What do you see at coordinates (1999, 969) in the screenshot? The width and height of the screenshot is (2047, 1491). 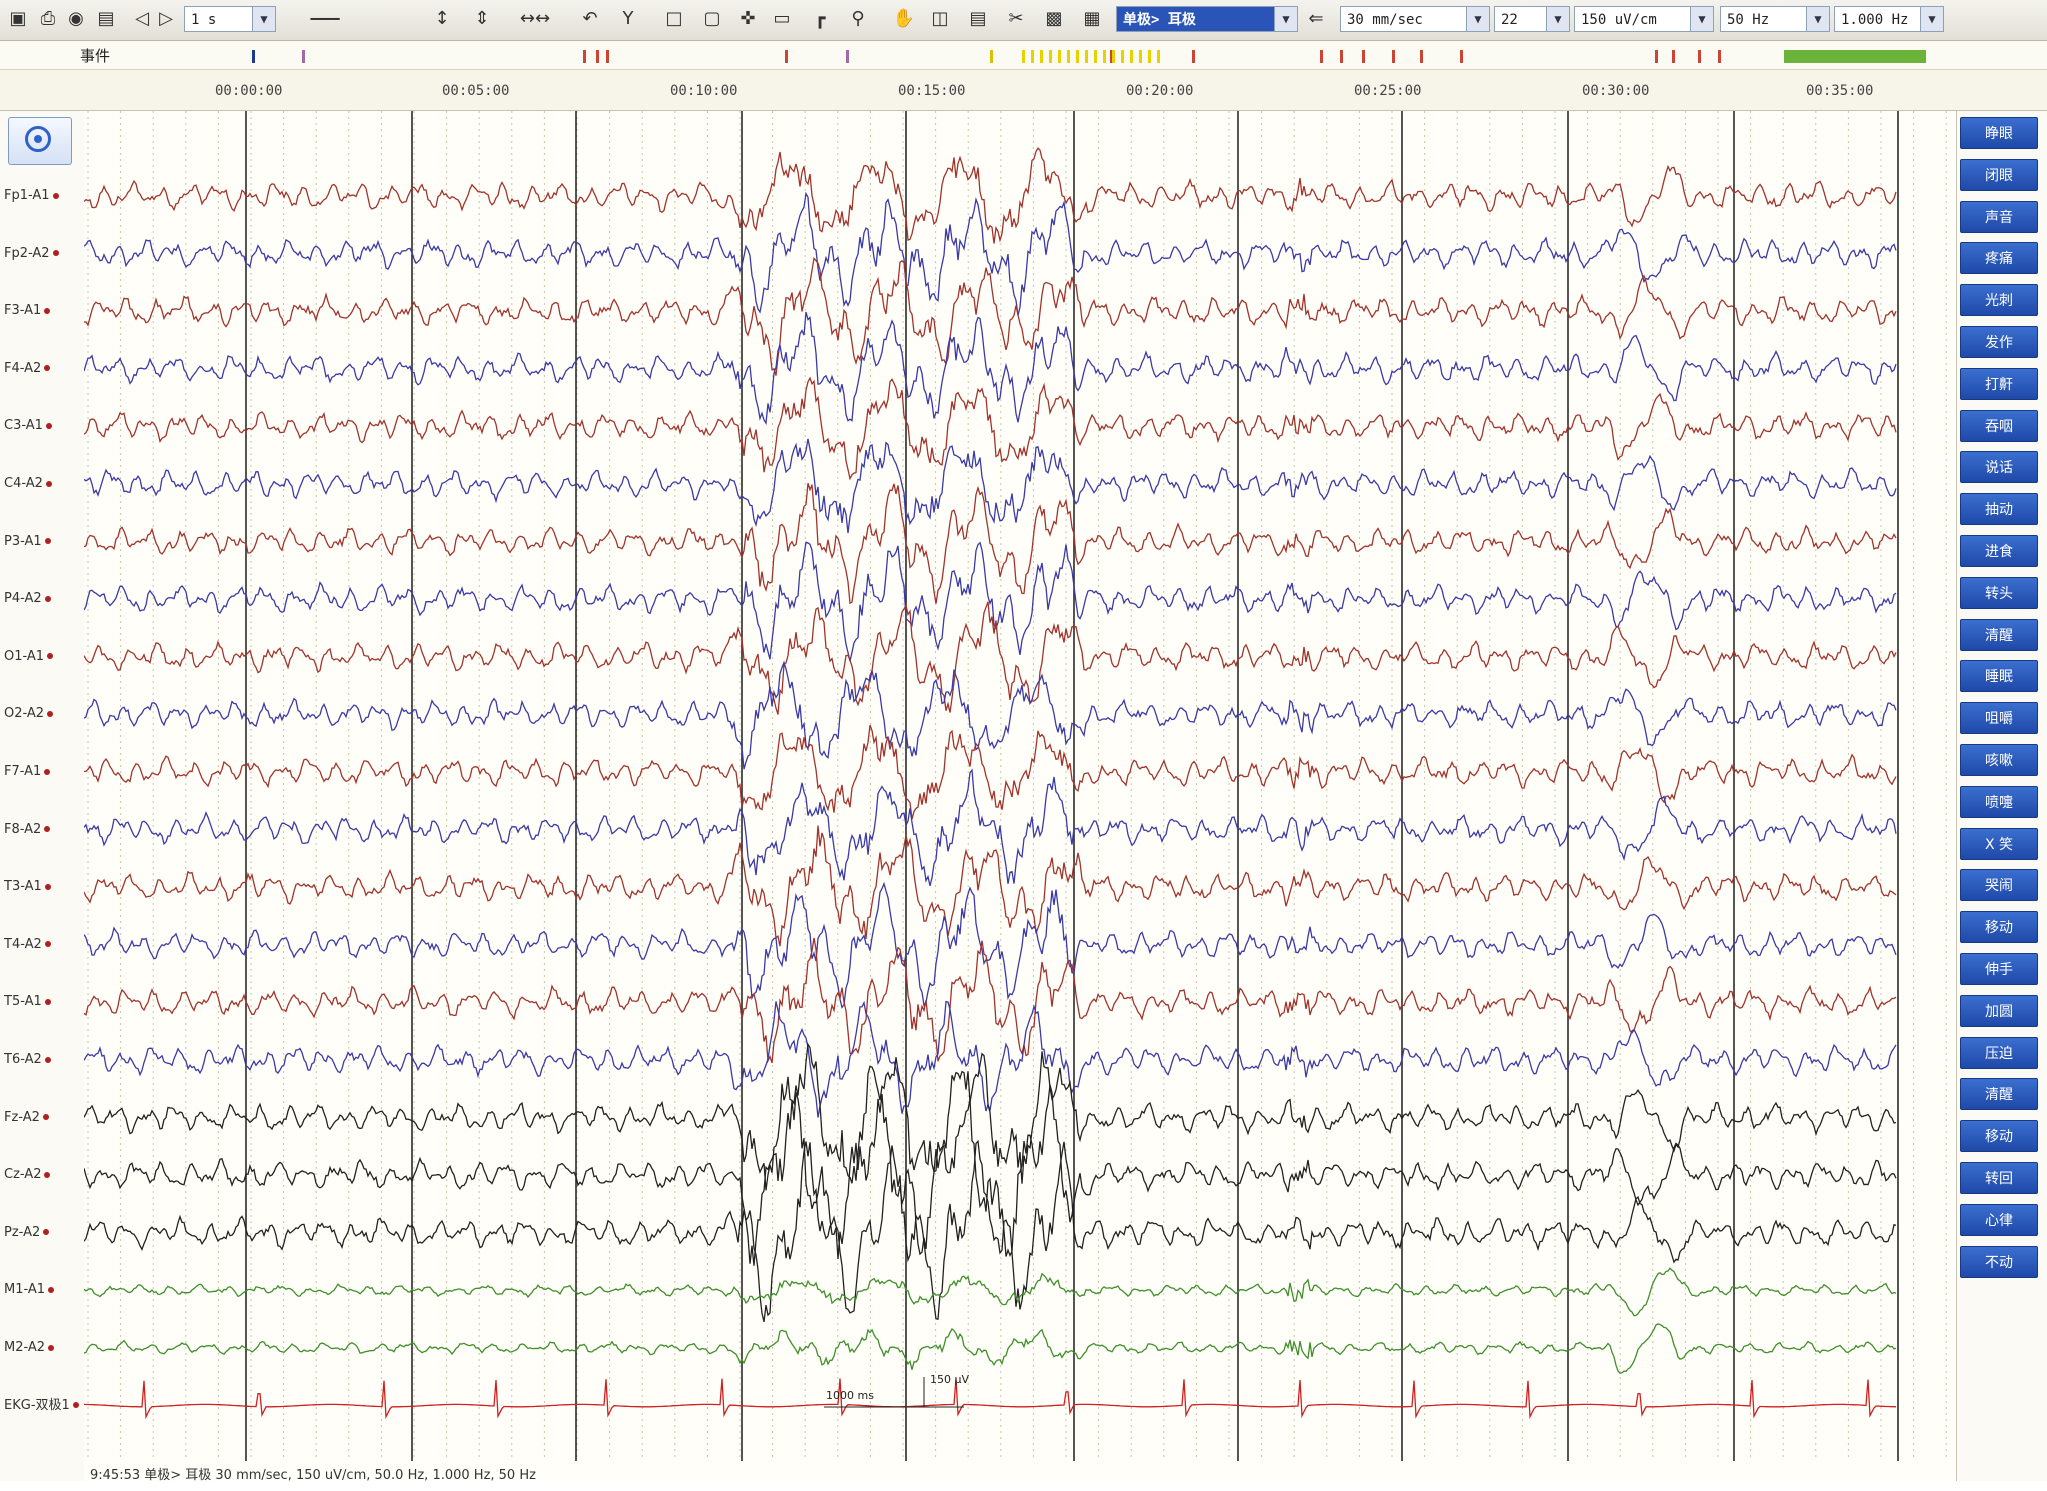 I see `event-button: 伸手` at bounding box center [1999, 969].